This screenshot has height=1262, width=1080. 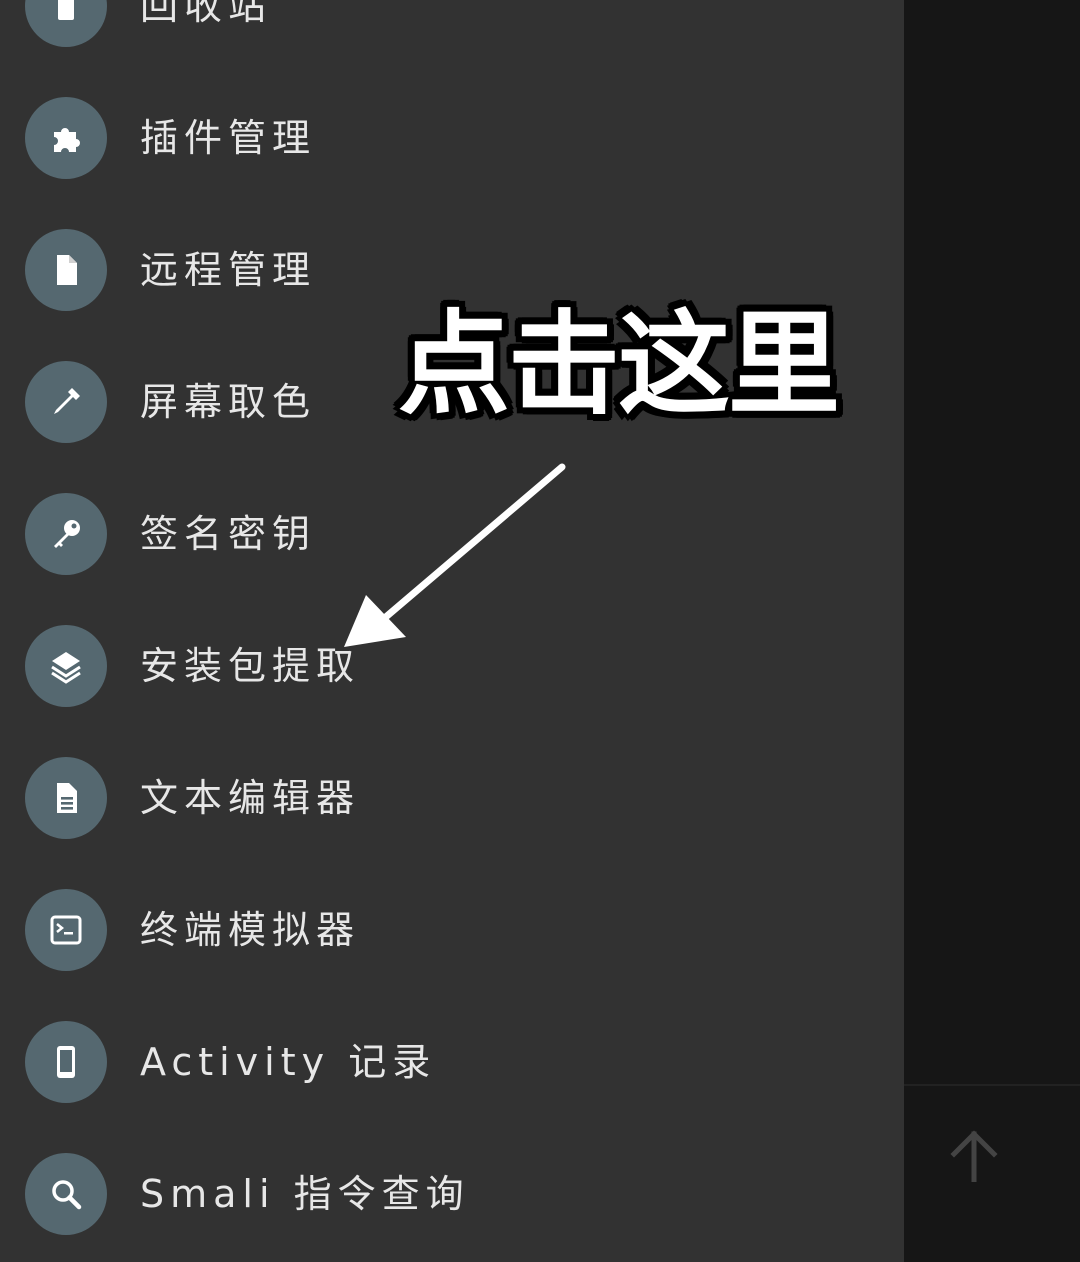 I want to click on menu-item-label: 屏幕取色, so click(x=228, y=402).